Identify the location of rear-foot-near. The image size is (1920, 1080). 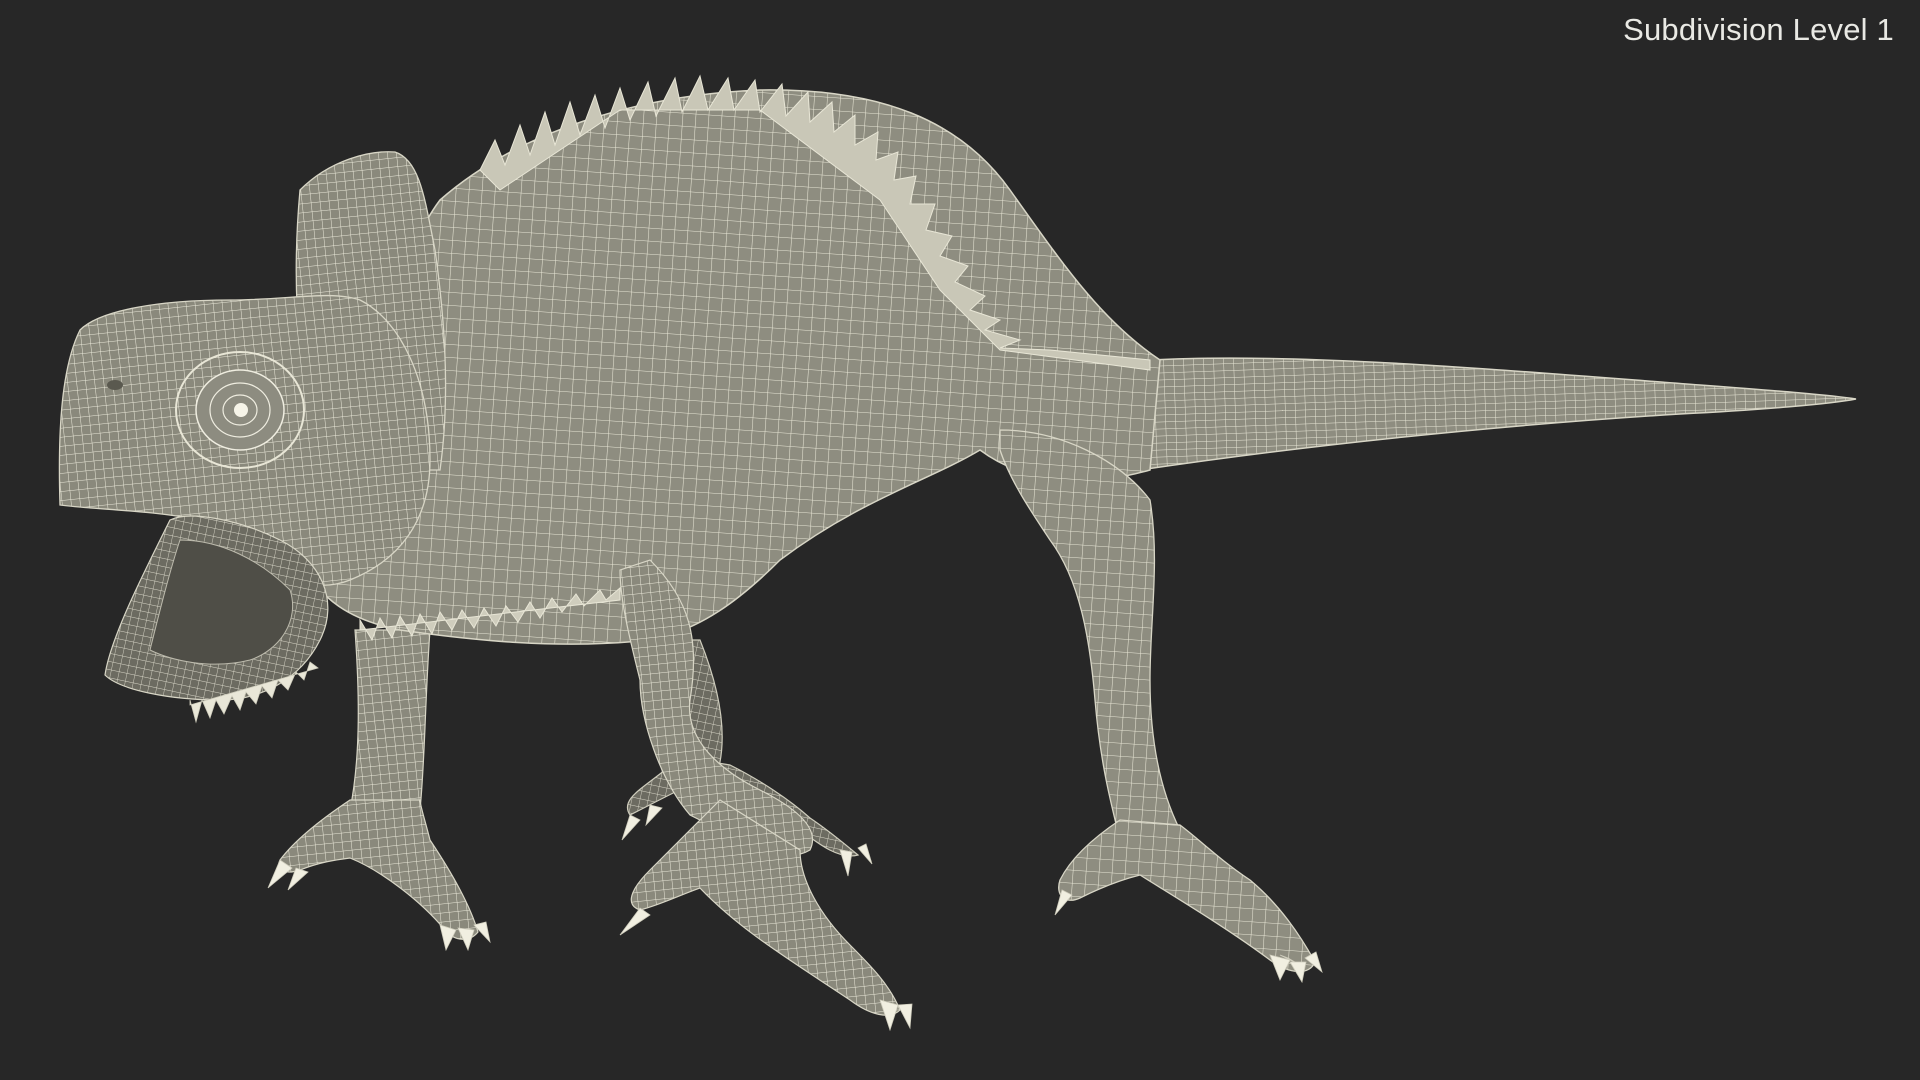
(1187, 896).